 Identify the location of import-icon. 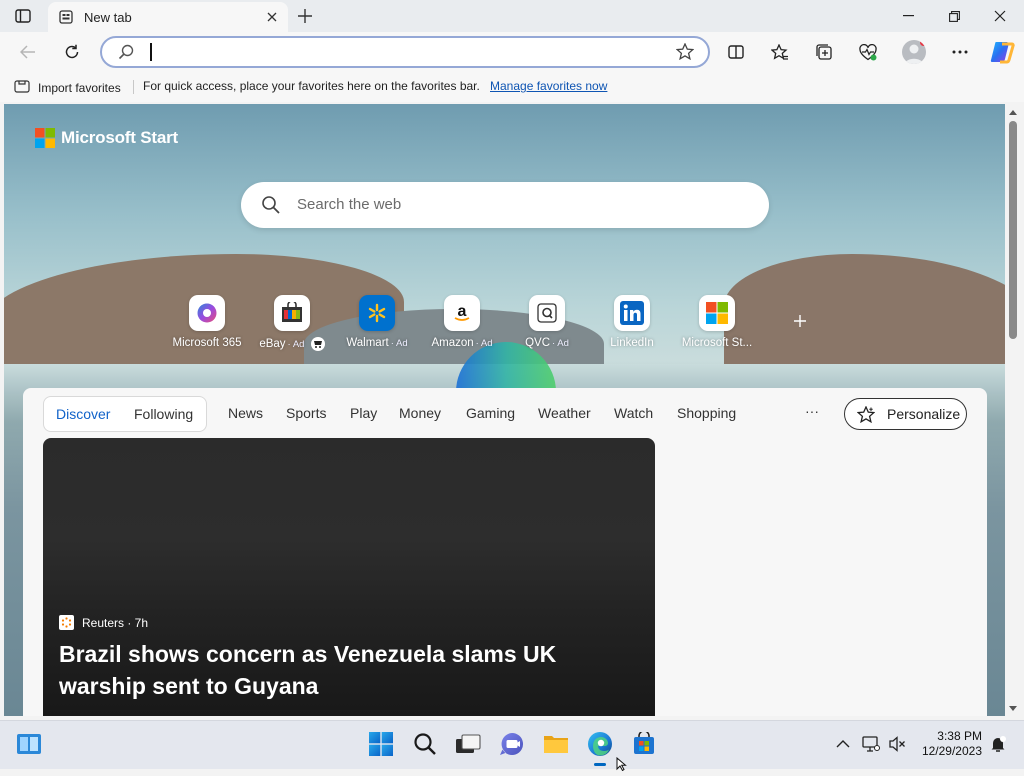
(22, 87).